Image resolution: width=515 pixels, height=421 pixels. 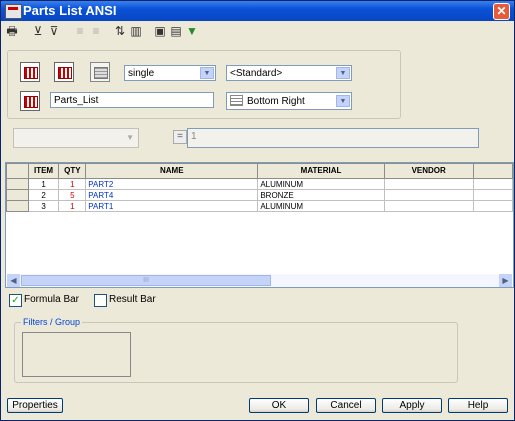 I want to click on item-cell: 3, so click(x=43, y=206).